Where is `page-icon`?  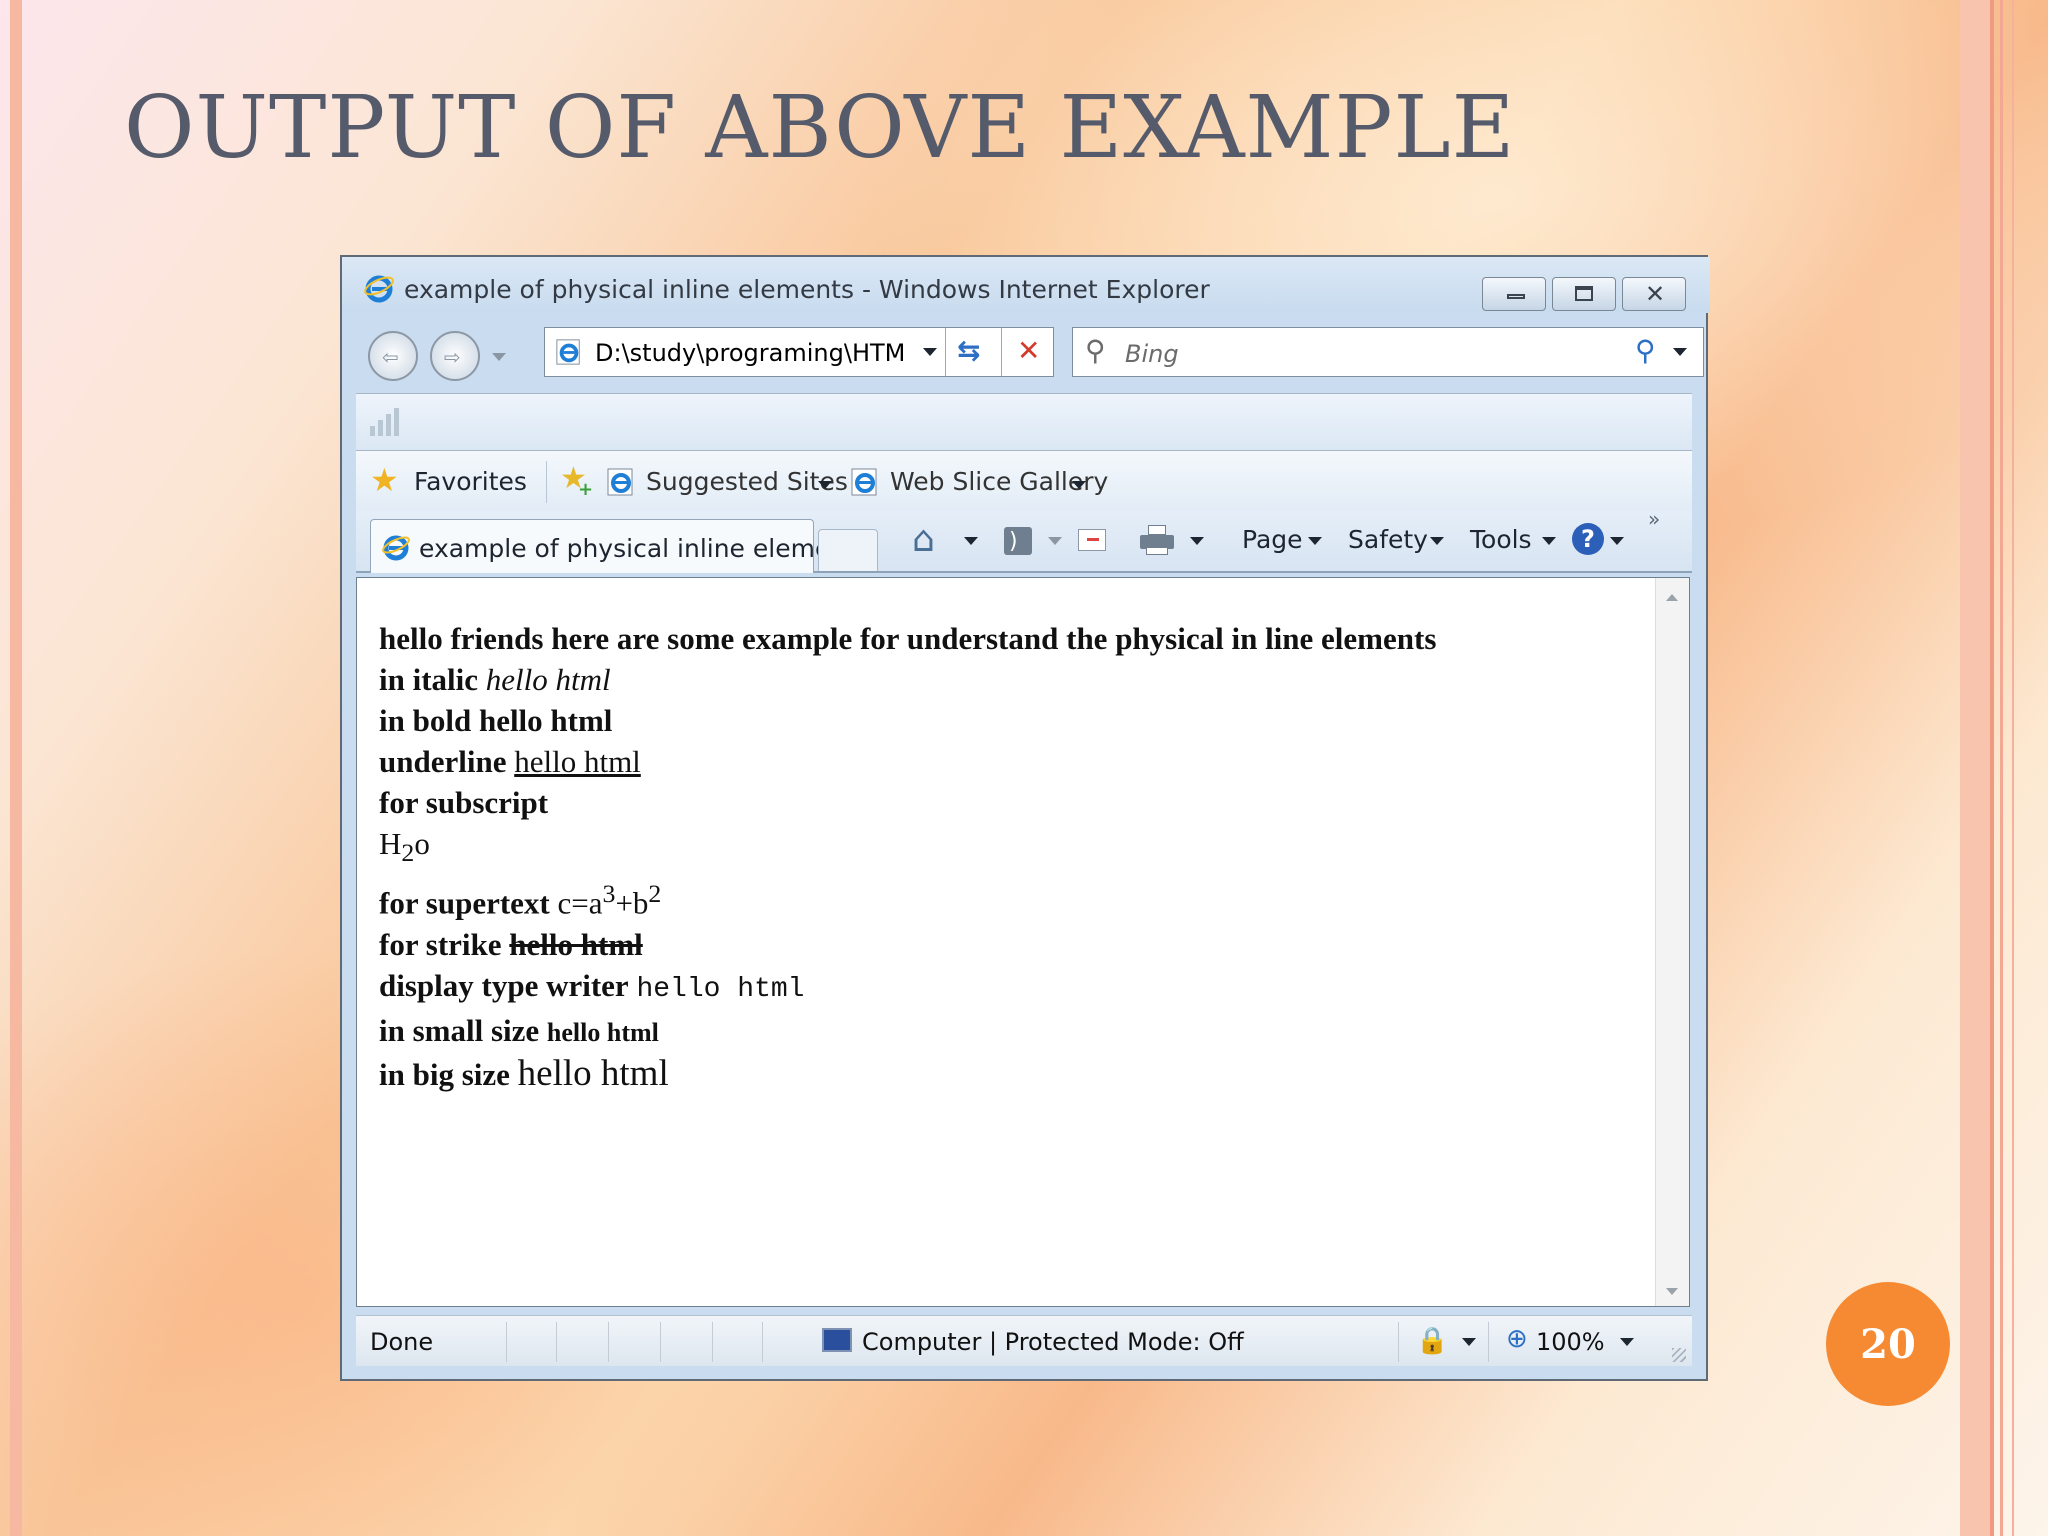 page-icon is located at coordinates (568, 352).